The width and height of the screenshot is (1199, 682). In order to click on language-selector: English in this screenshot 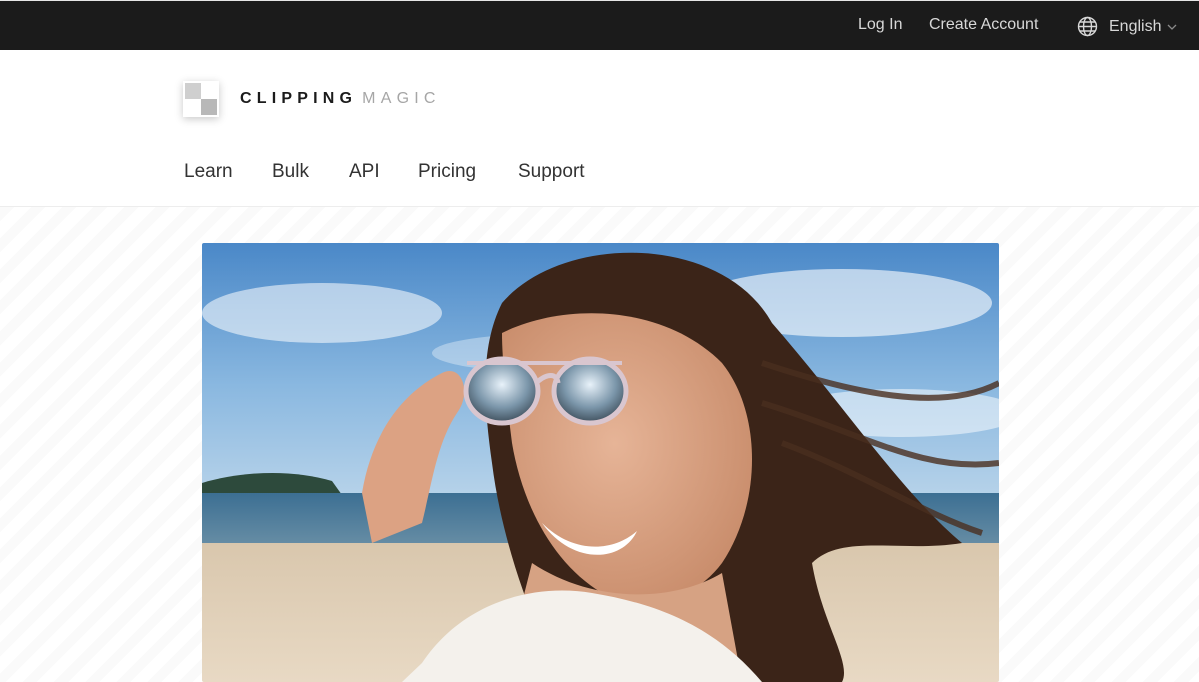, I will do `click(1132, 26)`.